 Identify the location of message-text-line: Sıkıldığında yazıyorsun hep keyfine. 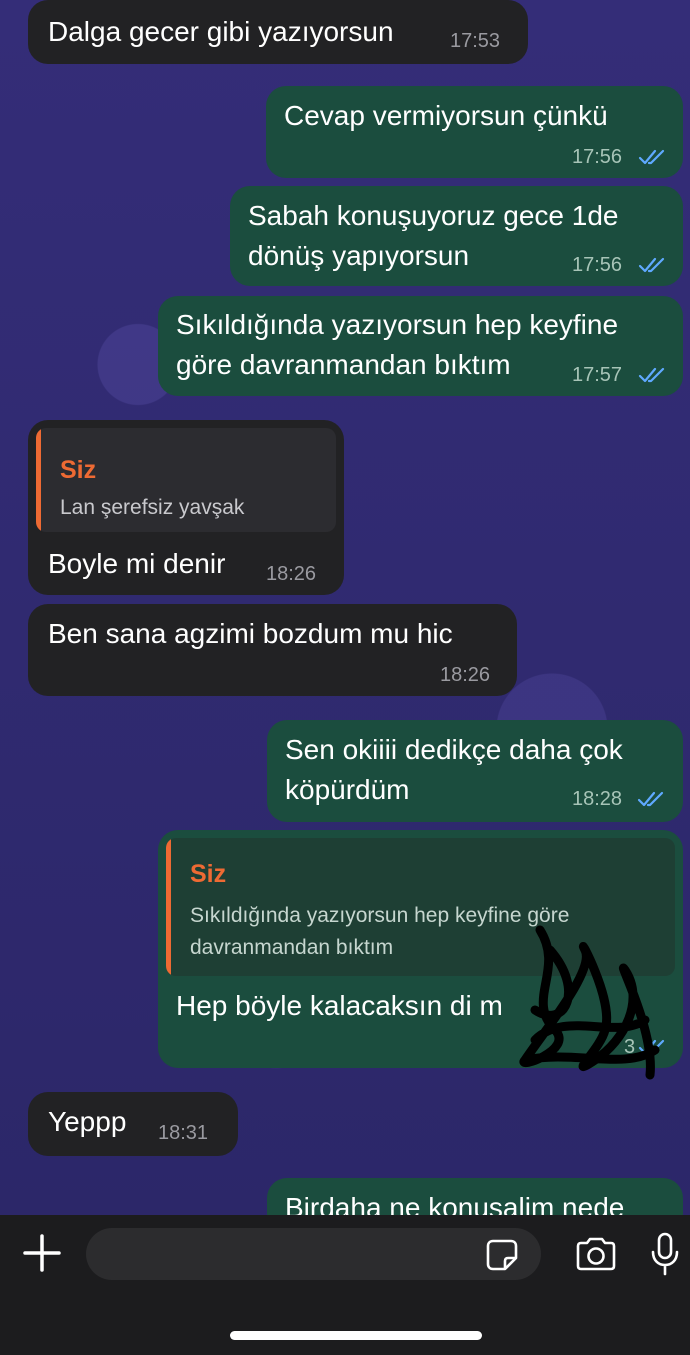
(397, 324).